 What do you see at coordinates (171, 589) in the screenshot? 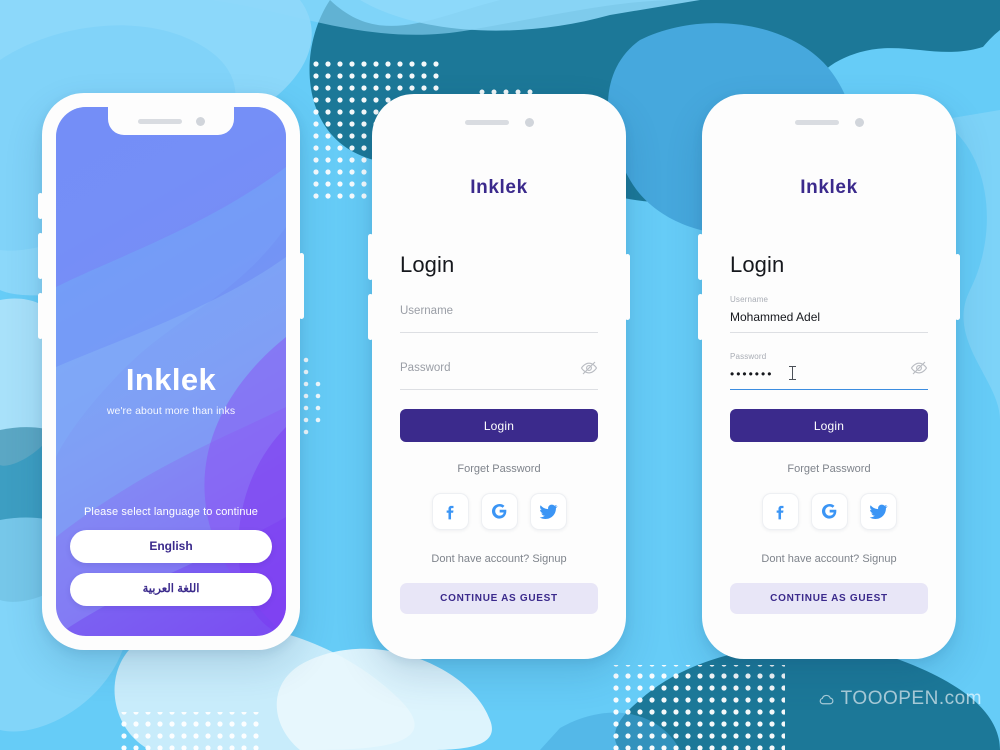
I see `language-button-arabic: اللغة العربية` at bounding box center [171, 589].